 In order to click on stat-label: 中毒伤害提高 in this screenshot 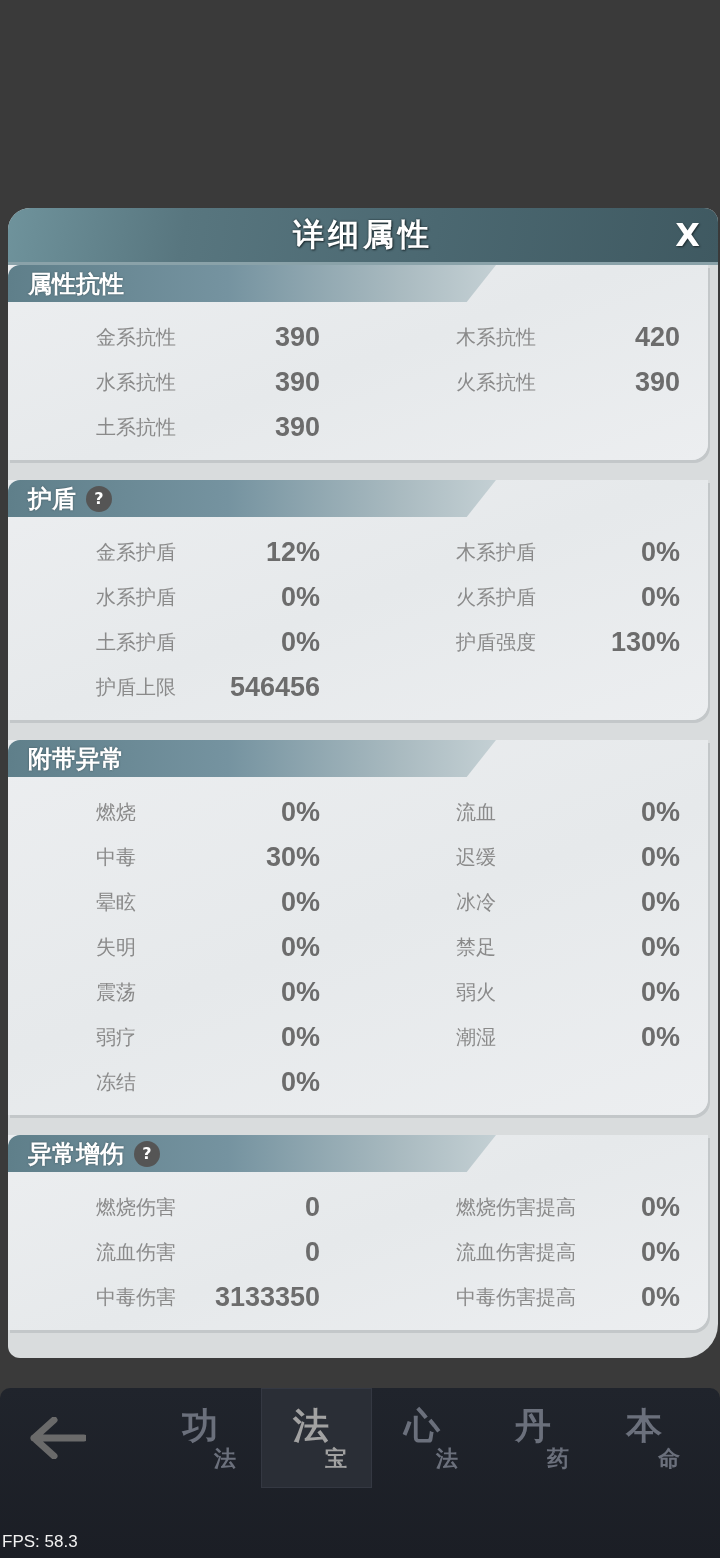, I will do `click(516, 1297)`.